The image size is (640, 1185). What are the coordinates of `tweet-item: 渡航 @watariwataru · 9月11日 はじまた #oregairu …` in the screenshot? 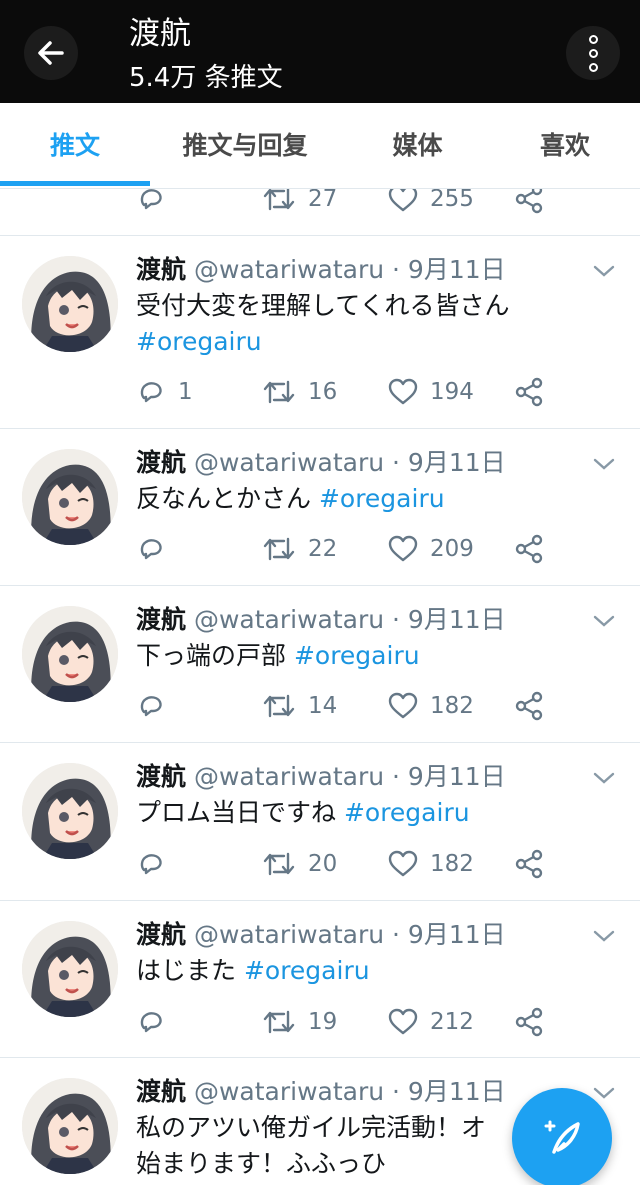 It's located at (320, 979).